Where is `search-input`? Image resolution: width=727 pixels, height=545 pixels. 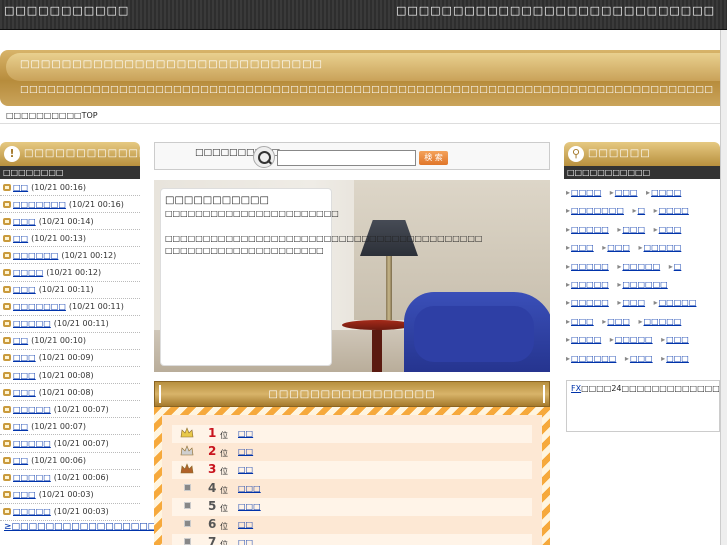 search-input is located at coordinates (346, 158).